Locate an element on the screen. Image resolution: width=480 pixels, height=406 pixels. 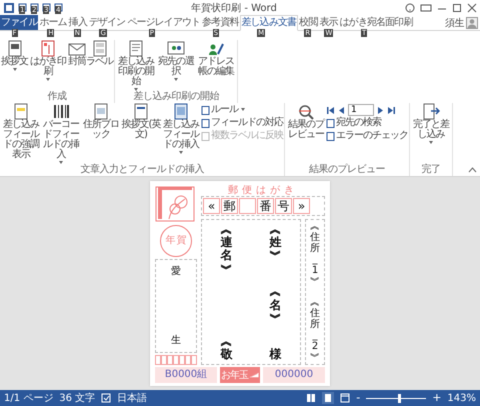
ribbon-button: 宛先の検索 is located at coordinates (367, 123).